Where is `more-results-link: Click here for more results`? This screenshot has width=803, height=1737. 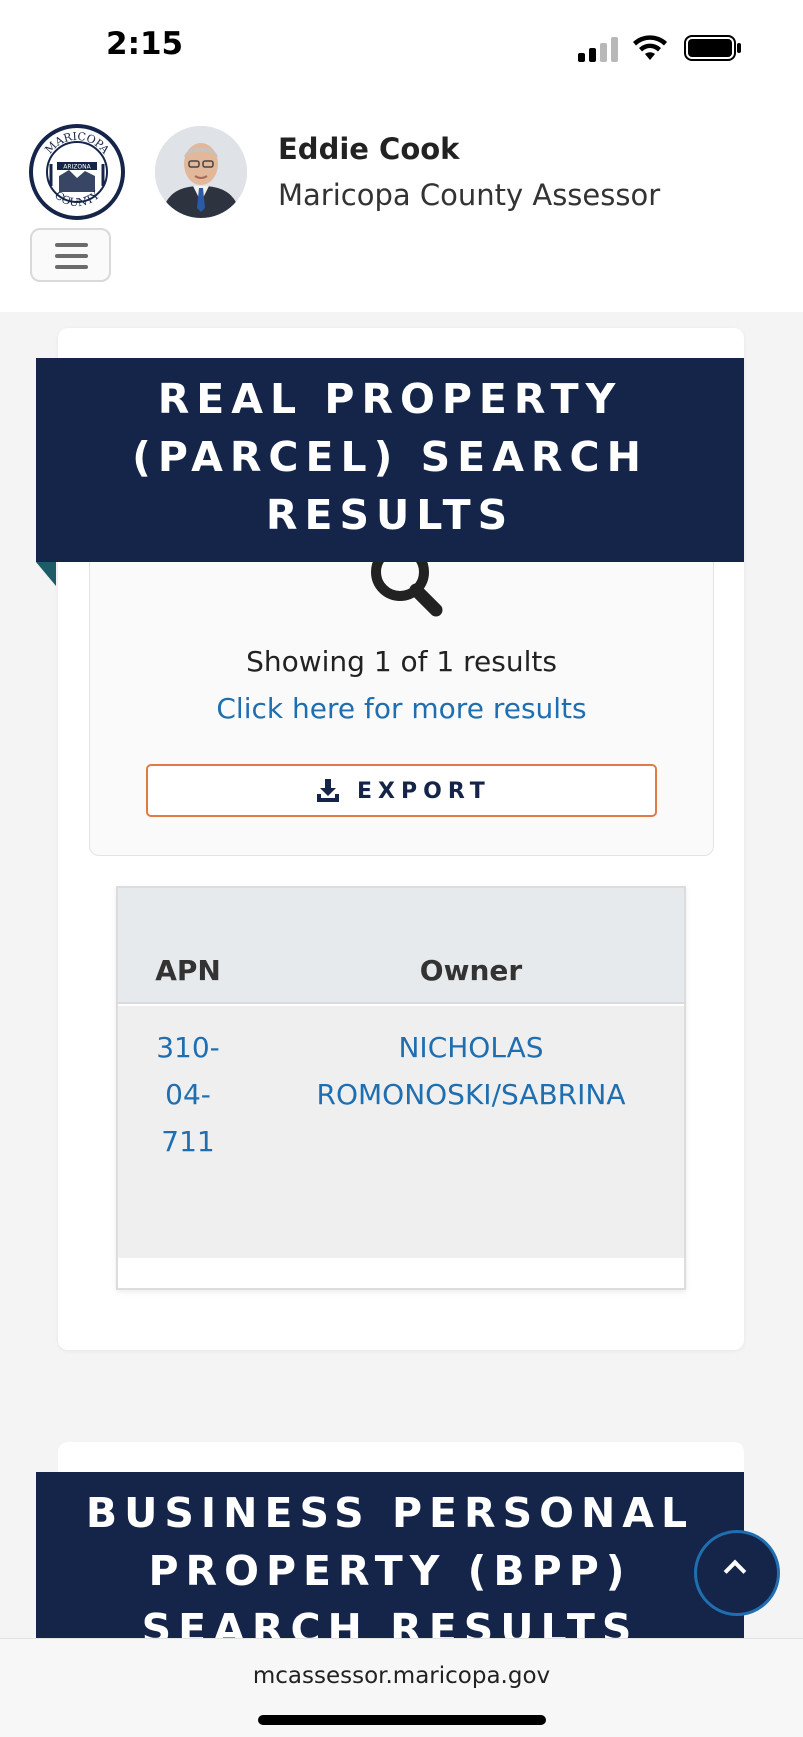 more-results-link: Click here for more results is located at coordinates (401, 708).